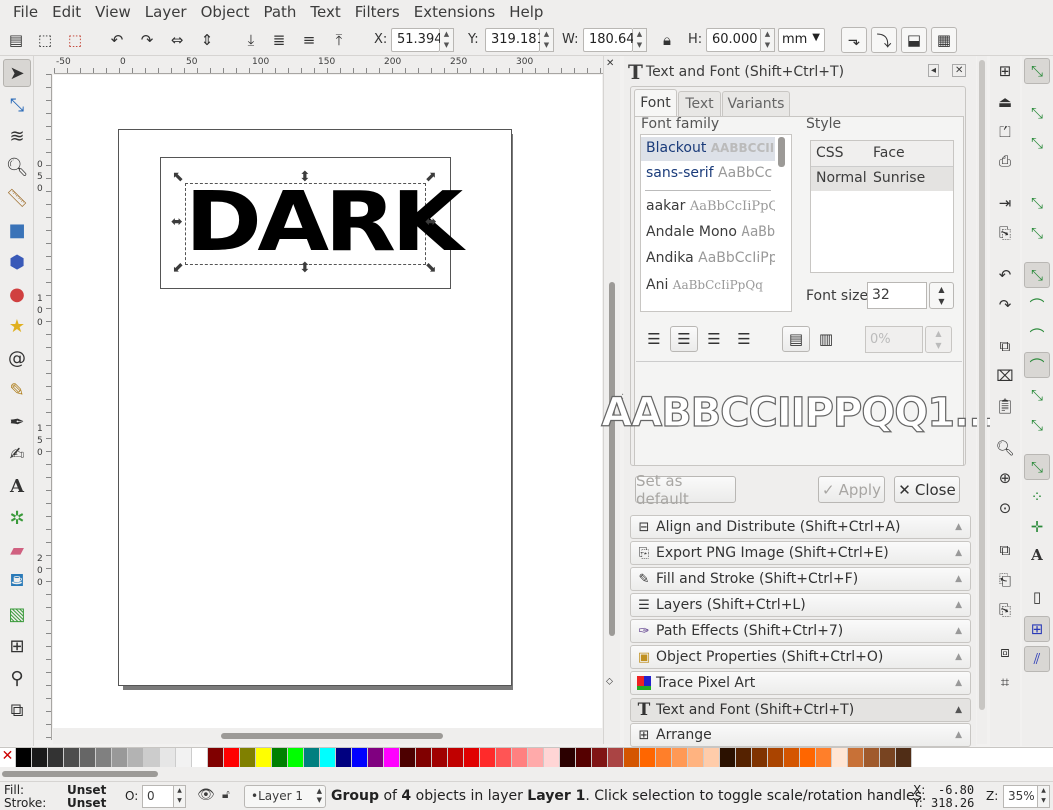  Describe the element at coordinates (226, 794) in the screenshot. I see `layer-lock-icon: 🔓︎` at that location.